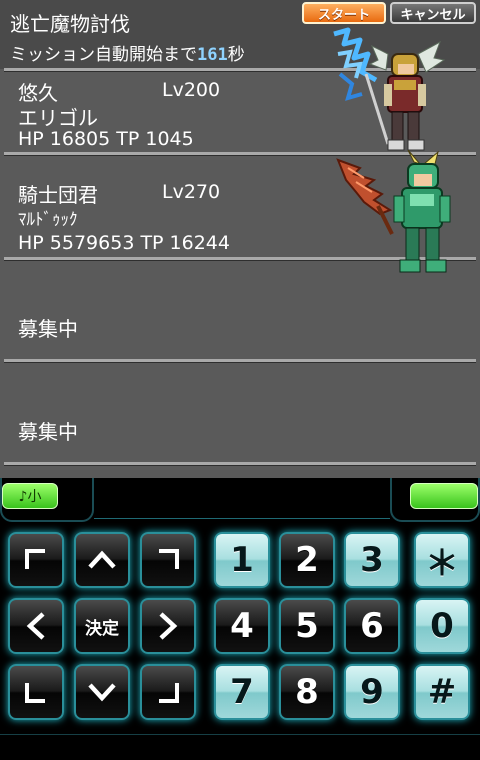 The height and width of the screenshot is (760, 480). I want to click on key-9: 9, so click(372, 692).